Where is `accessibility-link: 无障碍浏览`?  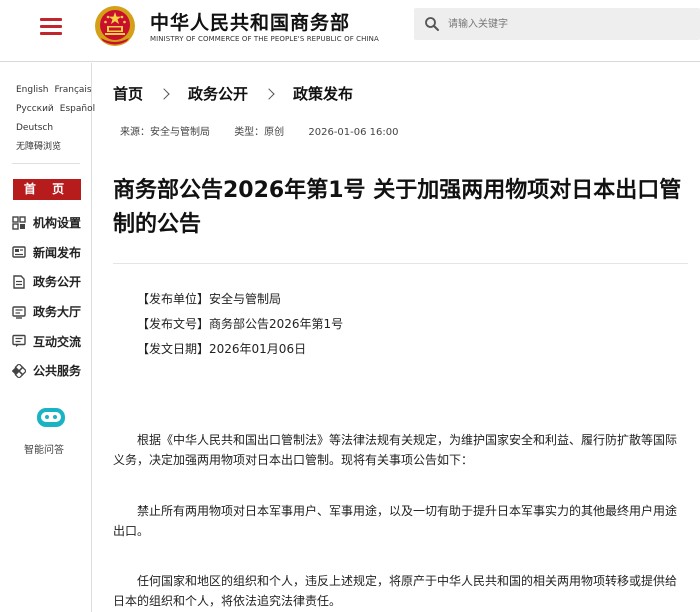
accessibility-link: 无障碍浏览 is located at coordinates (38, 147).